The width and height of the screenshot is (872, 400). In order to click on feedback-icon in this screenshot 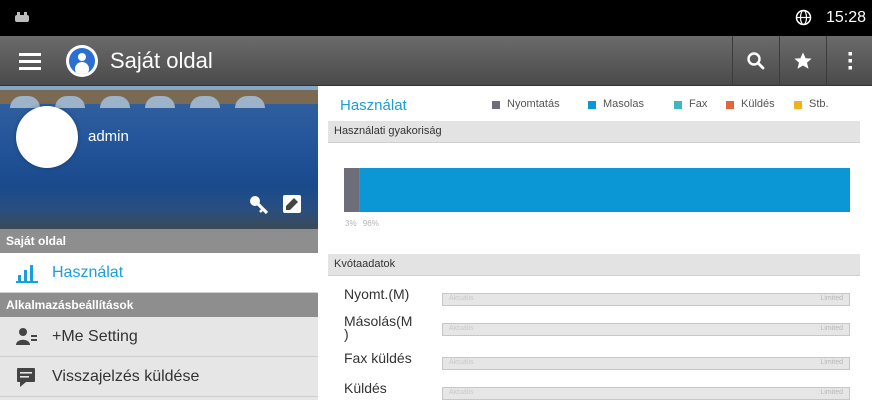, I will do `click(26, 377)`.